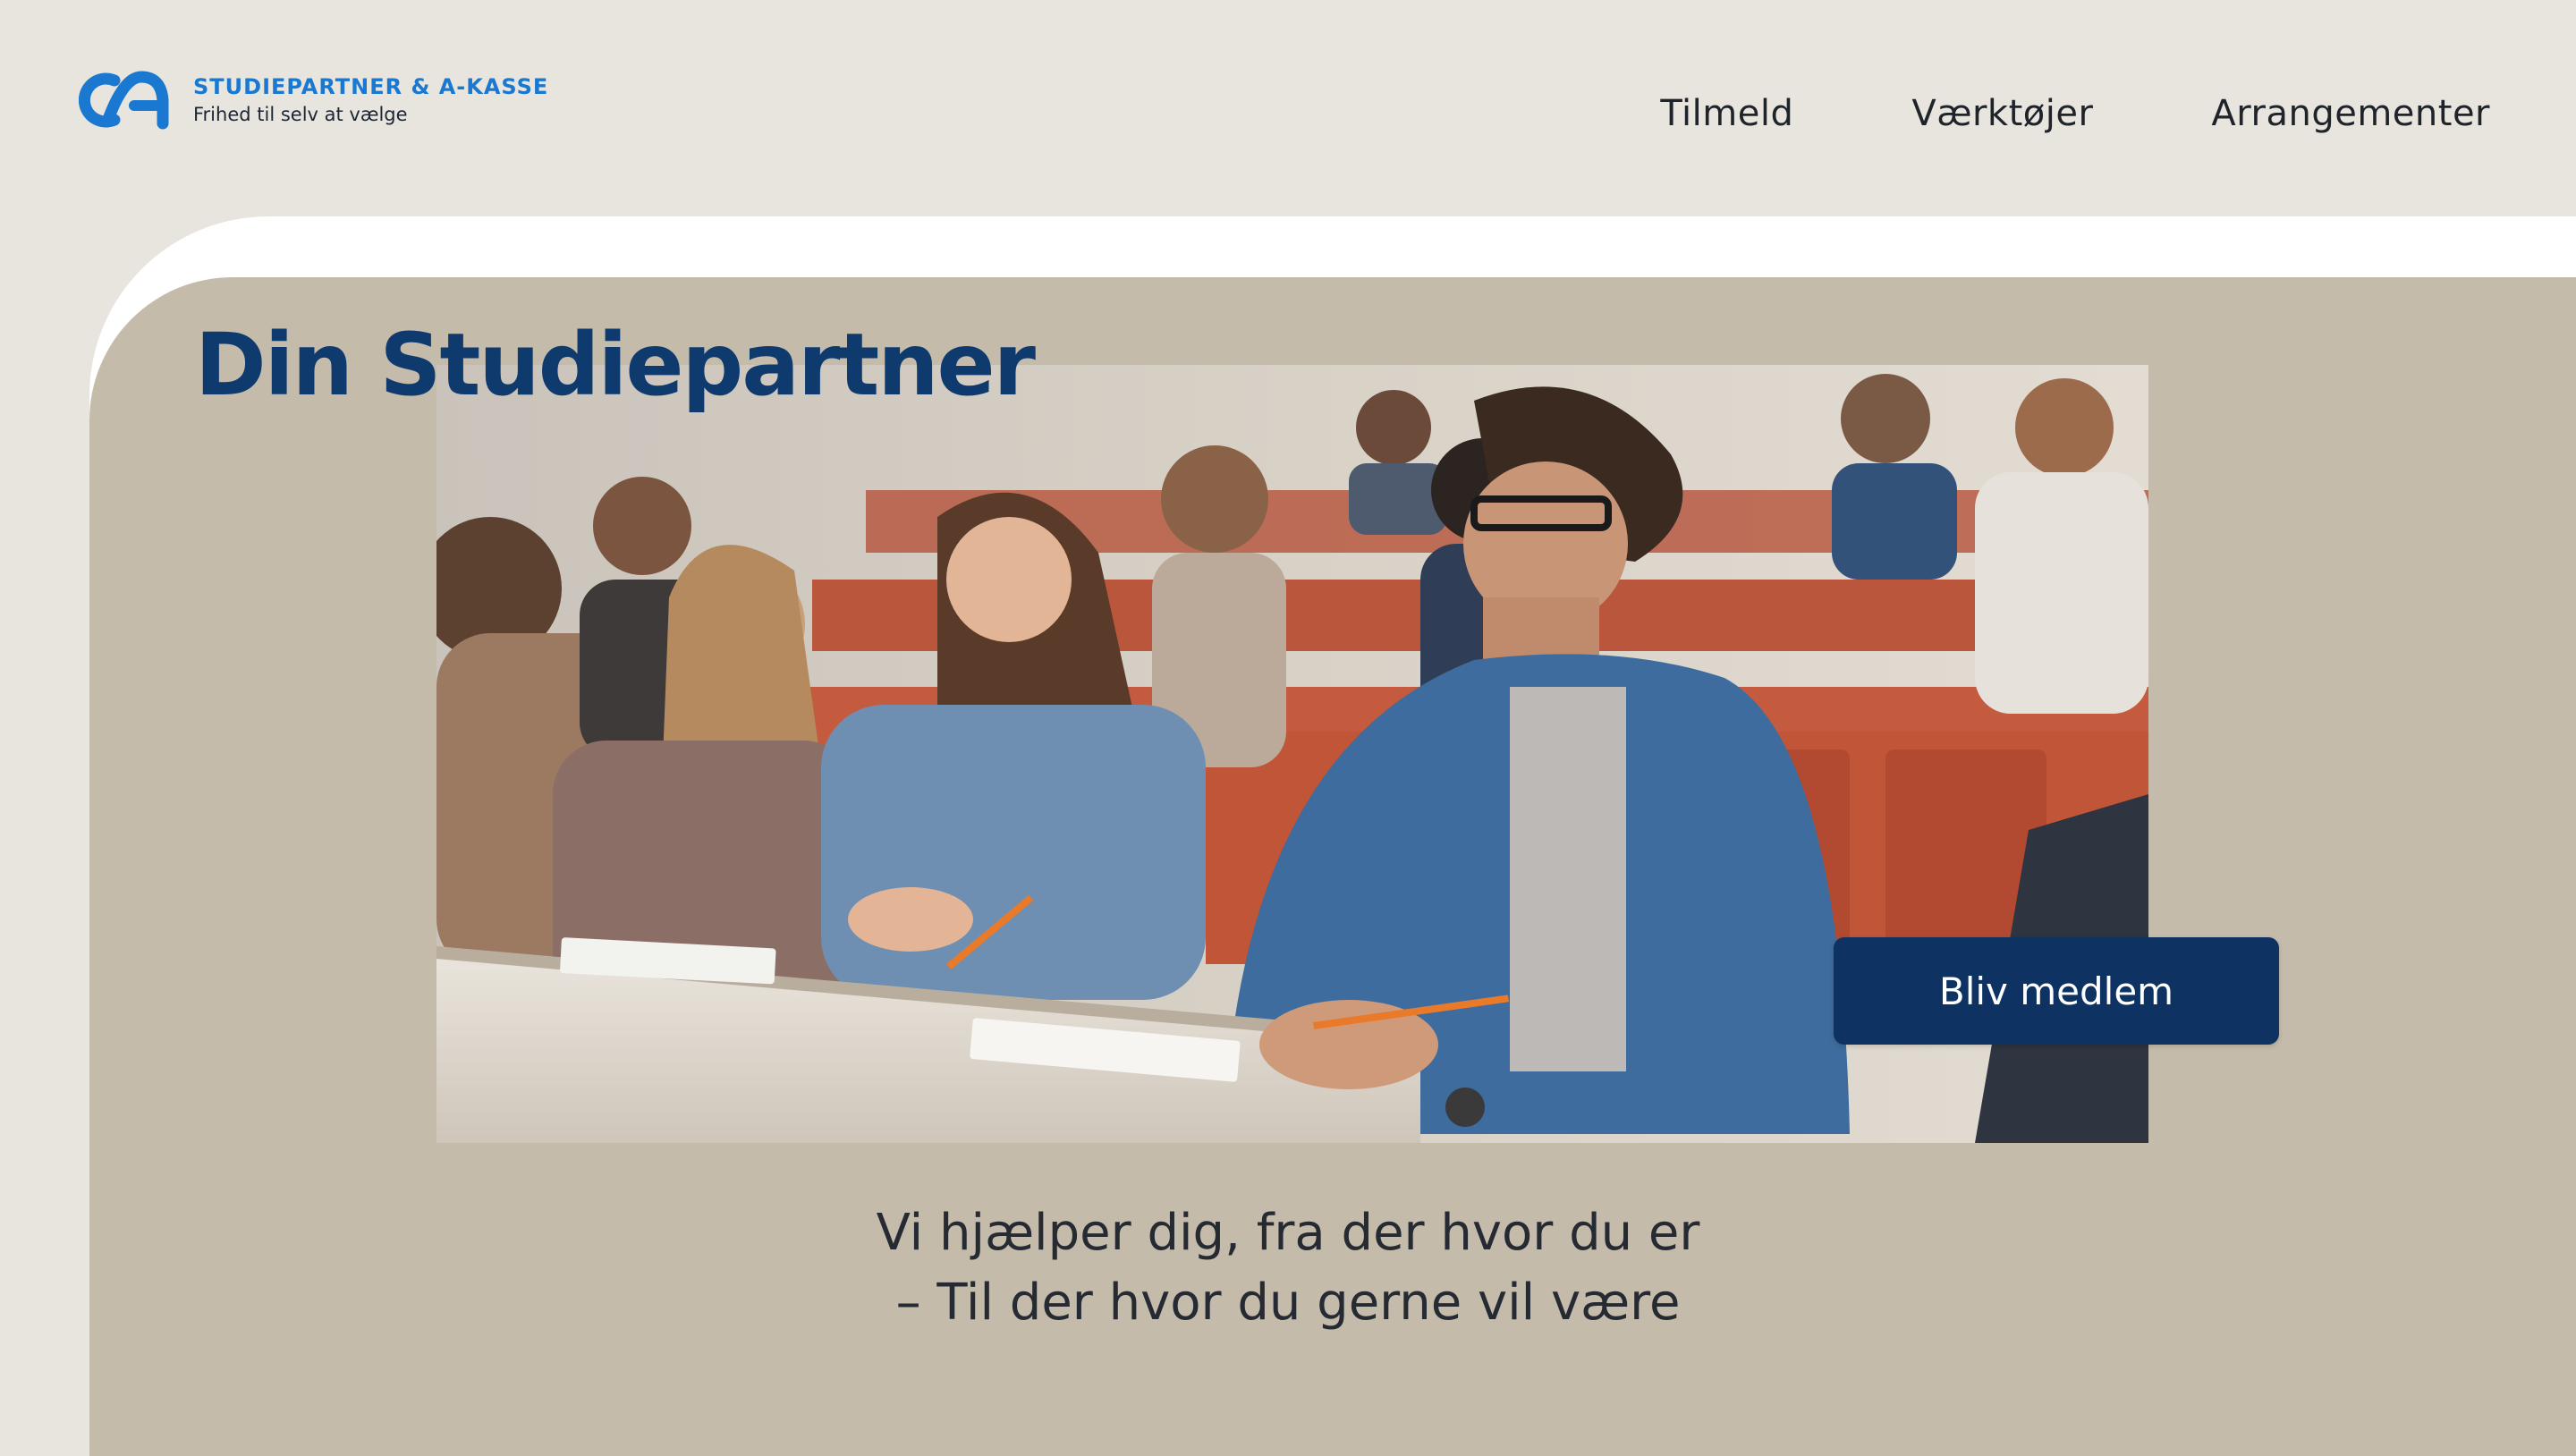 The width and height of the screenshot is (2576, 1456). What do you see at coordinates (615, 365) in the screenshot?
I see `page-title: Din Studiepartner` at bounding box center [615, 365].